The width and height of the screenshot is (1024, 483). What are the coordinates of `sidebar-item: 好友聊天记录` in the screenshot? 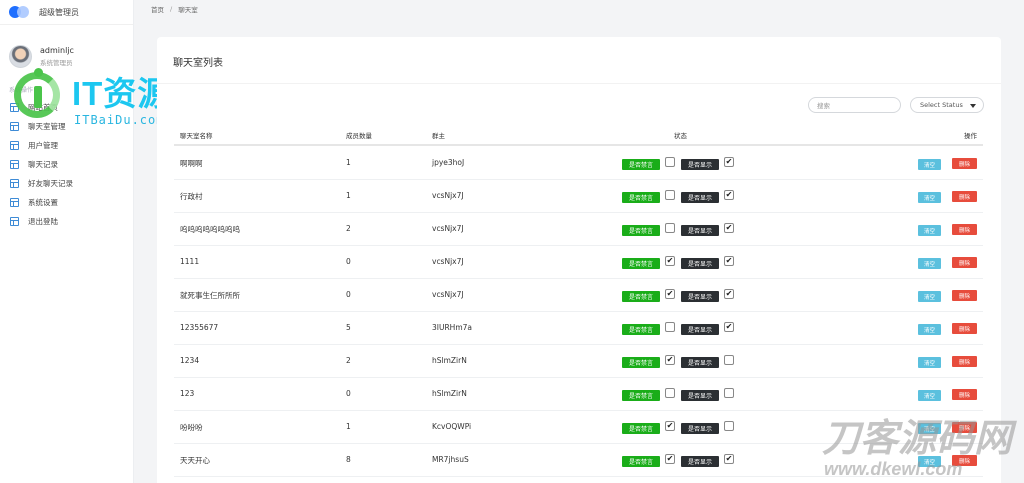 It's located at (66, 183).